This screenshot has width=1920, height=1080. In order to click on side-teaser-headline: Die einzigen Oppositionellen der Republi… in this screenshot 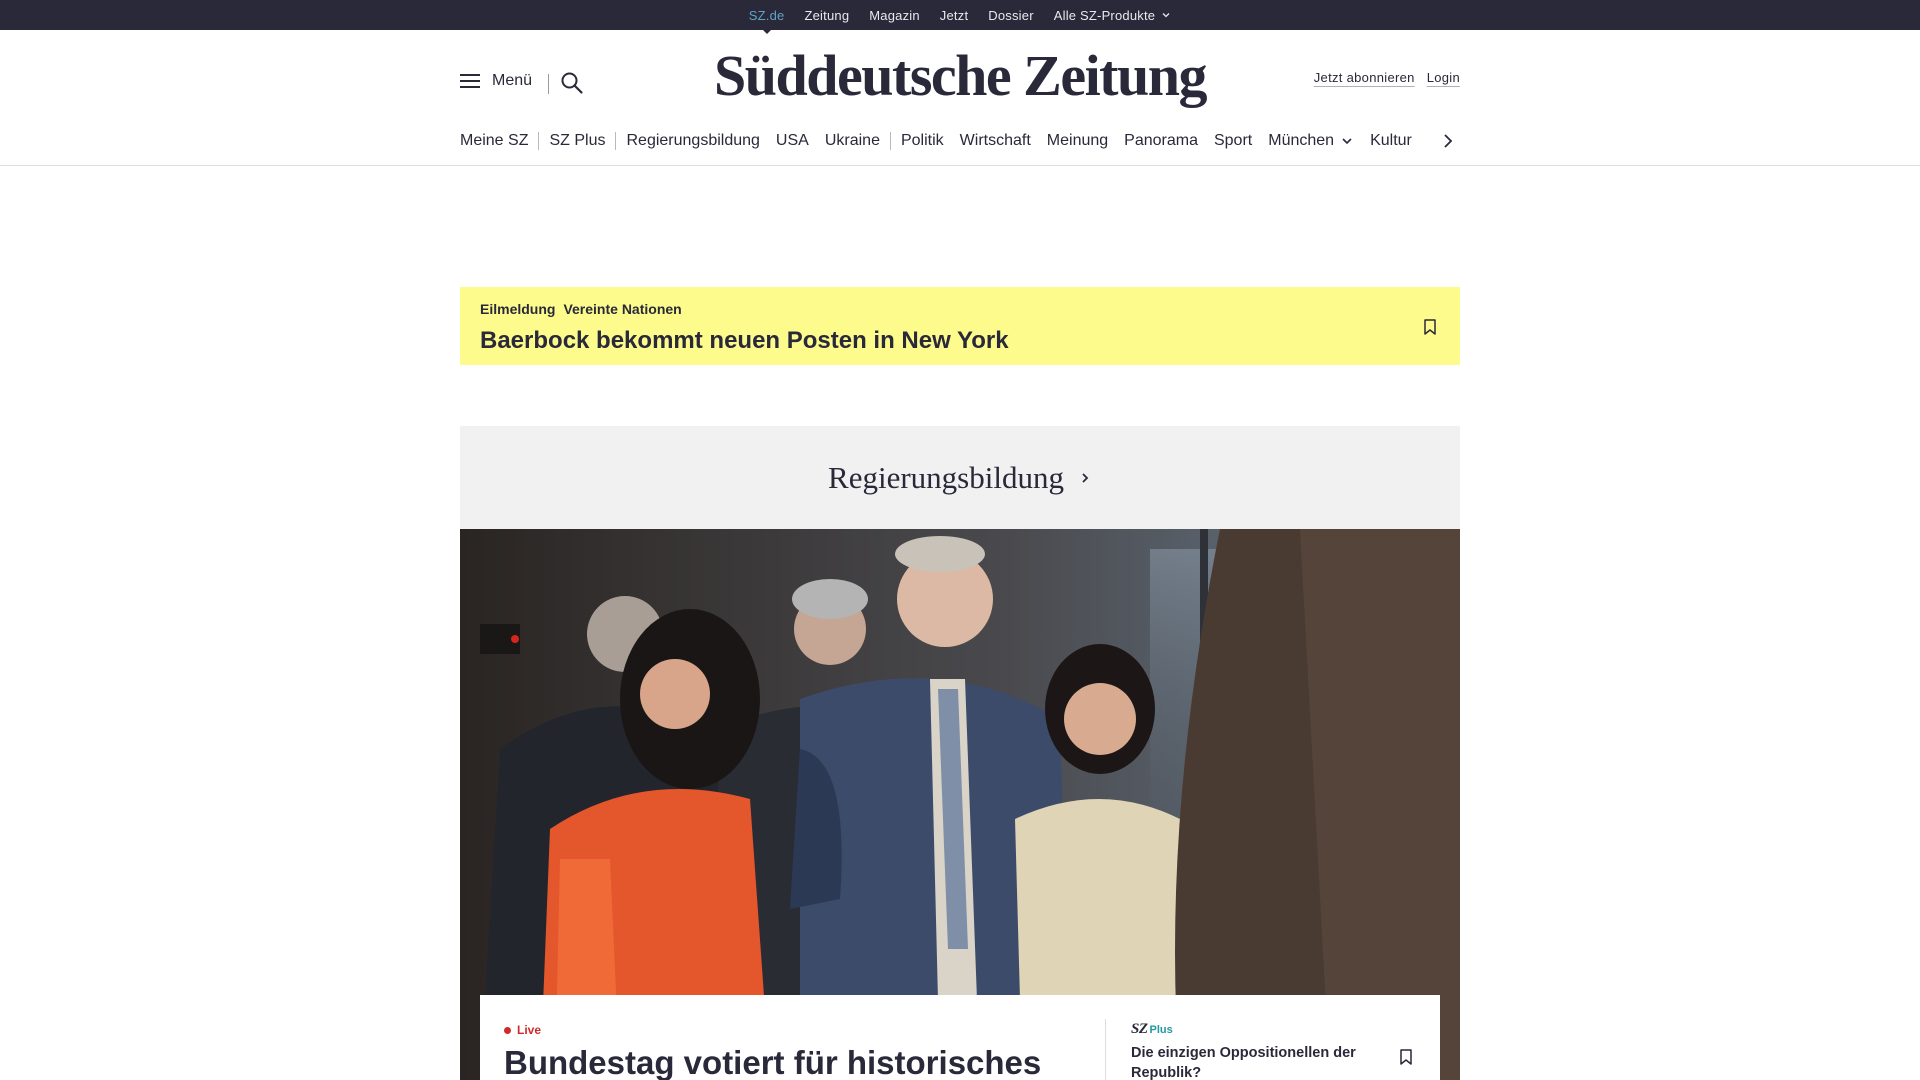, I will do `click(1261, 1061)`.